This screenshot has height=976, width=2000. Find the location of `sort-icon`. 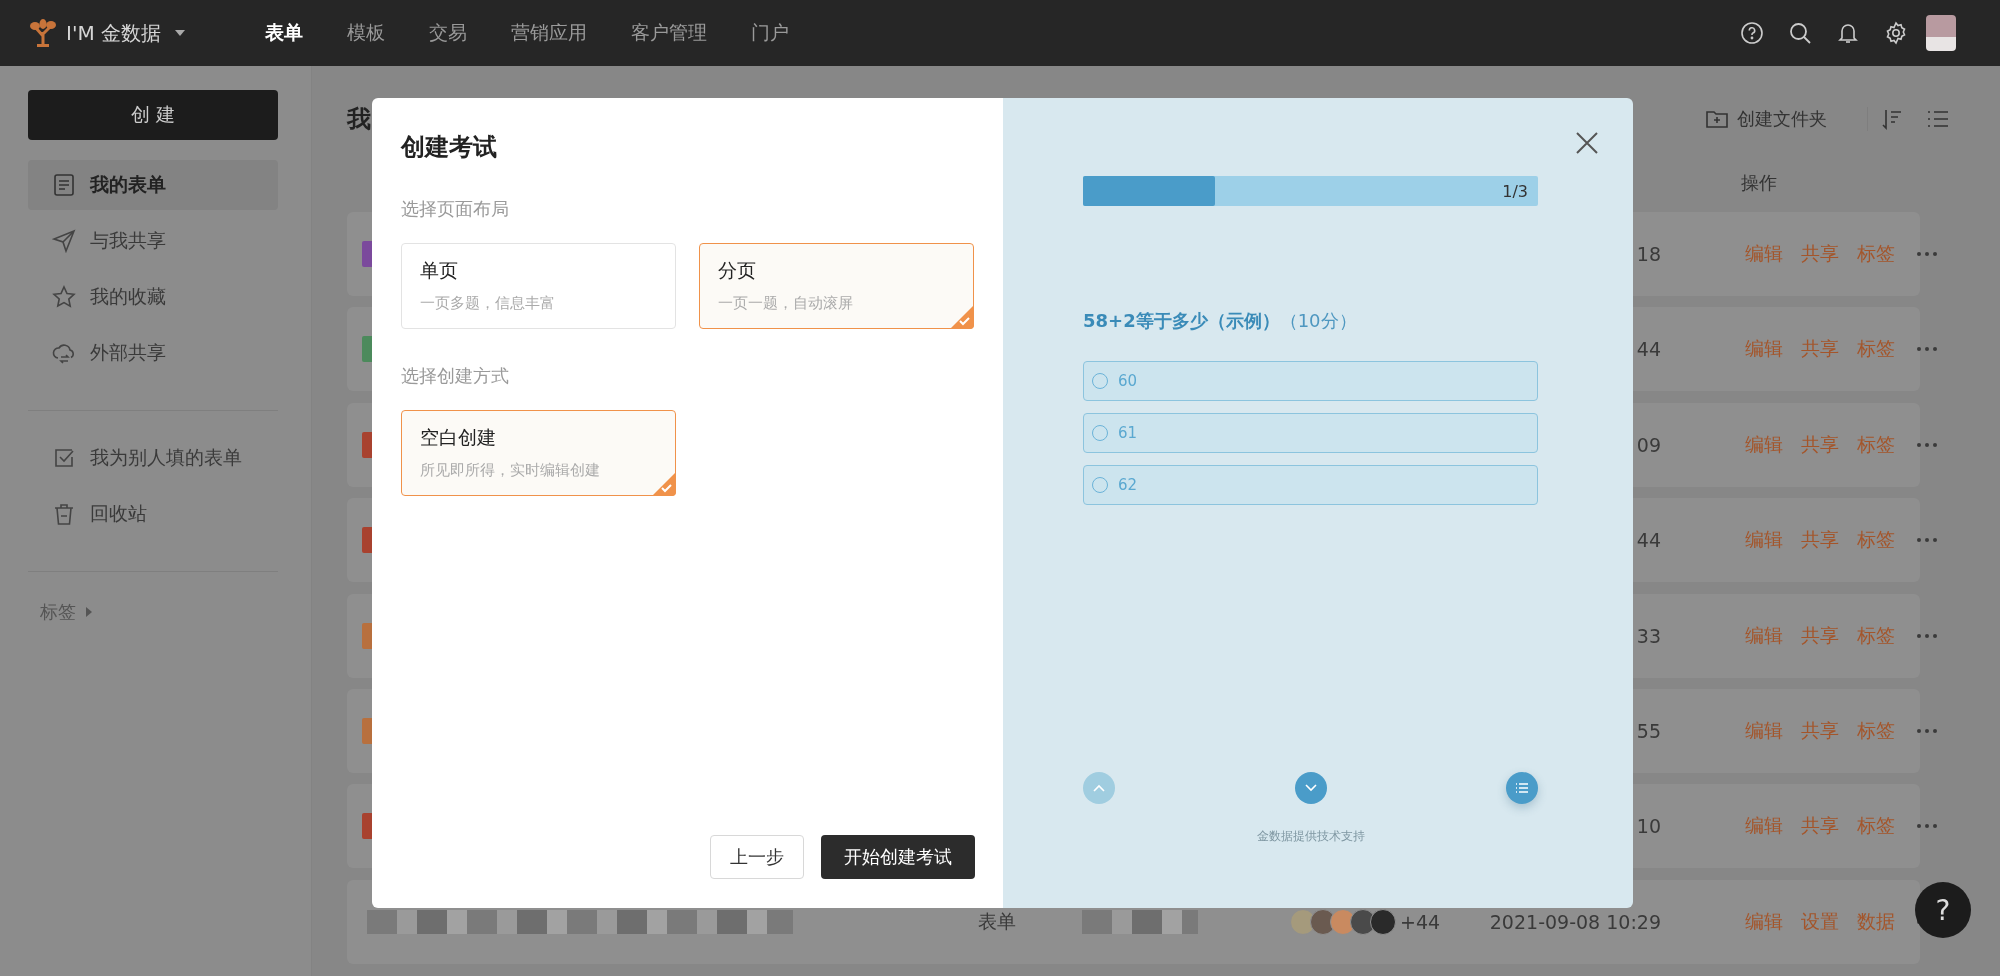

sort-icon is located at coordinates (1885, 119).